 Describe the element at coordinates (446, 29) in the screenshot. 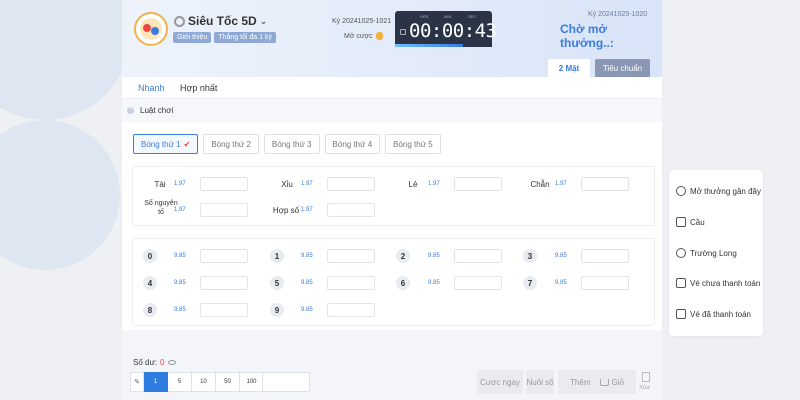

I see `countdown-timer: HRS MIN SEC 00:00:43` at that location.